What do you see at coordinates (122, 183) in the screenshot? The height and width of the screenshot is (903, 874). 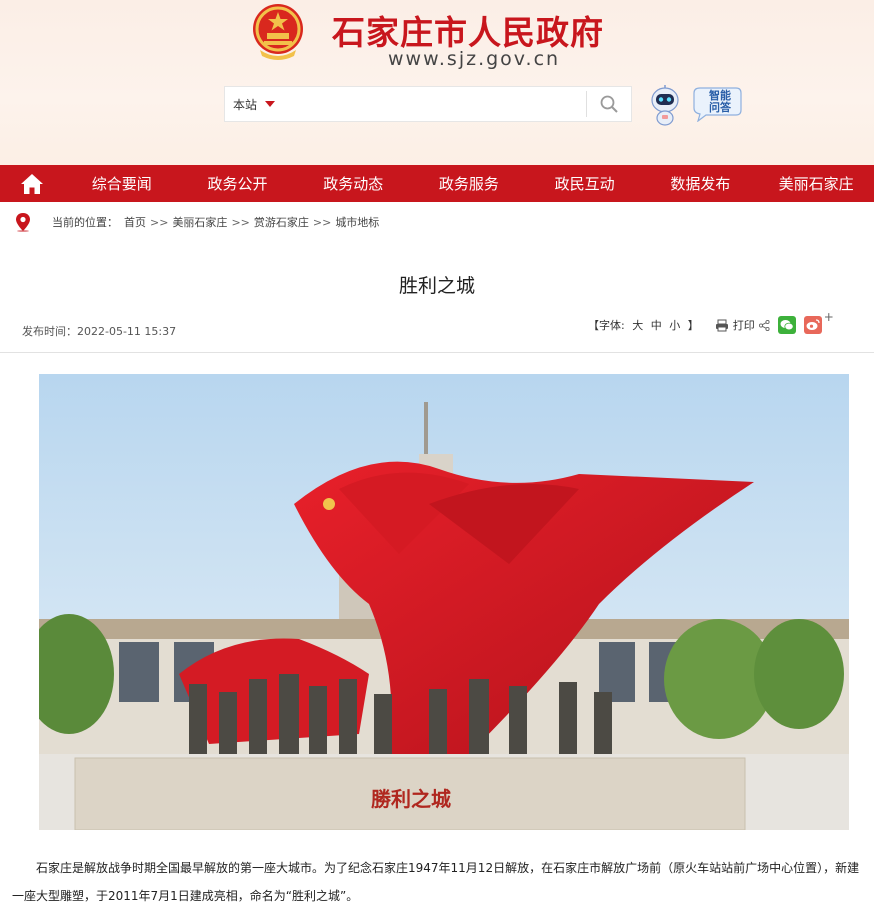 I see `nav-item-news: 综合要闻` at bounding box center [122, 183].